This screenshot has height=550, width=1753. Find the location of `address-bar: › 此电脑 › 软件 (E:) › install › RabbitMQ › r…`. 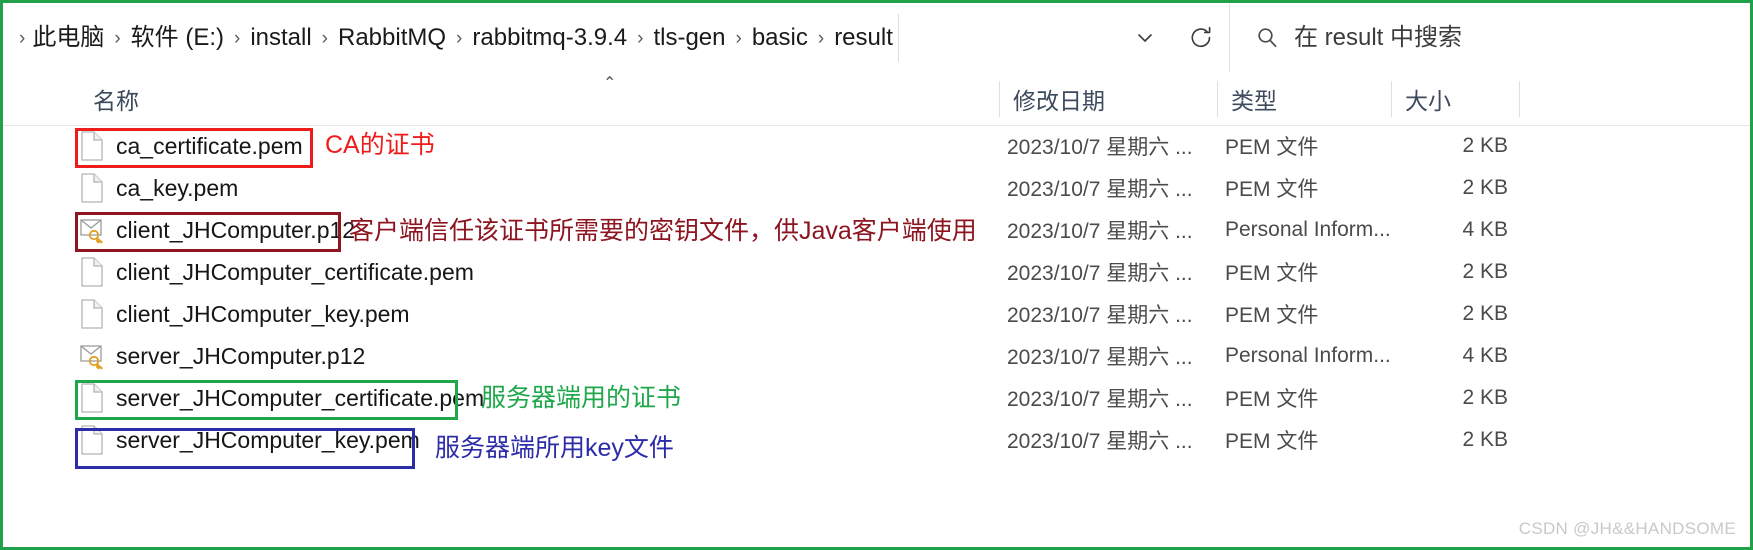

address-bar: › 此电脑 › 软件 (E:) › install › RabbitMQ › r… is located at coordinates (876, 38).